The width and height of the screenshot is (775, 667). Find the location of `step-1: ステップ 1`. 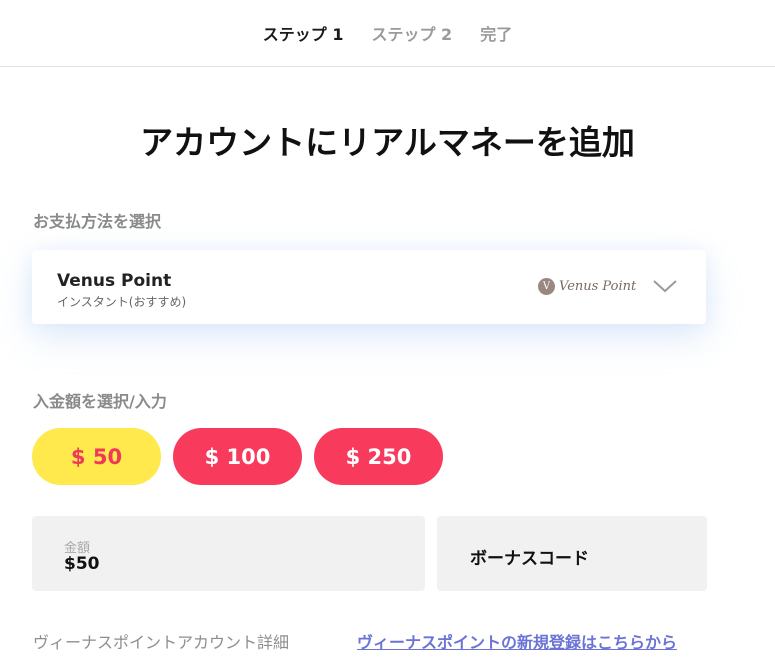

step-1: ステップ 1 is located at coordinates (303, 34).